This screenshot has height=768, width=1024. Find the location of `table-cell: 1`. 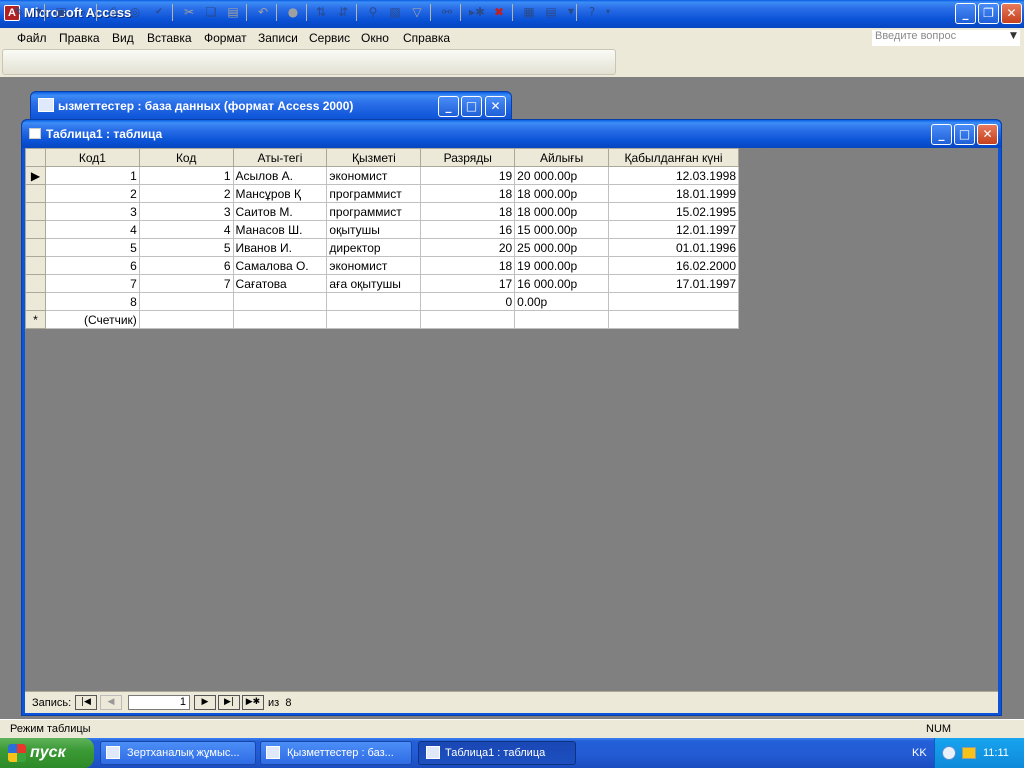

table-cell: 1 is located at coordinates (186, 175).